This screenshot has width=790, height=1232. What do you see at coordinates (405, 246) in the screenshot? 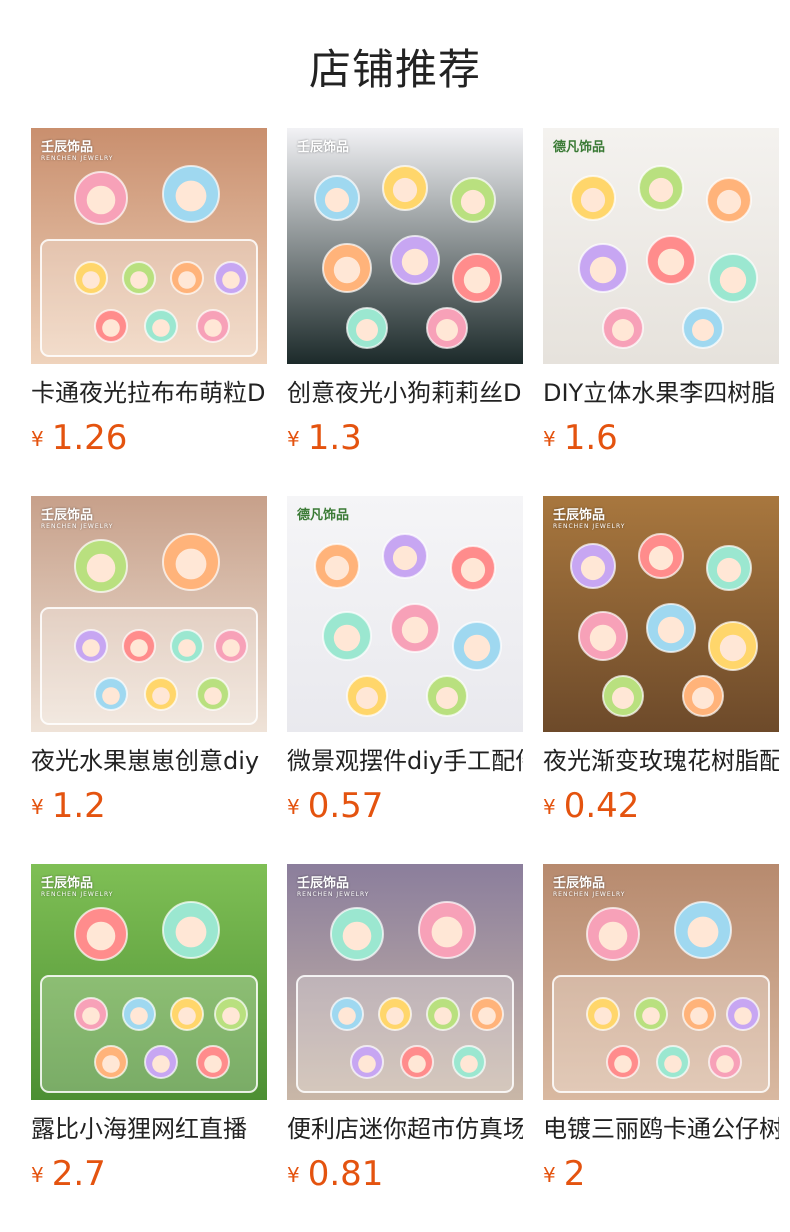
I see `product-image: 壬辰饰品` at bounding box center [405, 246].